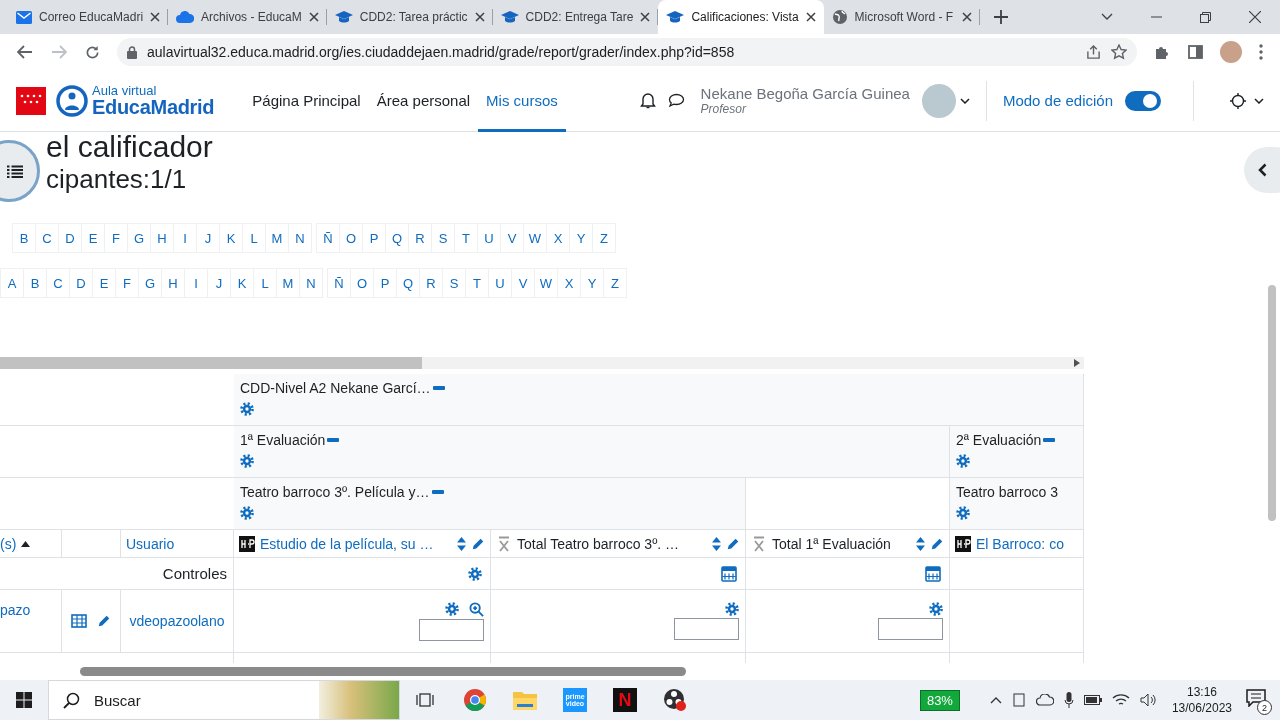  Describe the element at coordinates (242, 283) in the screenshot. I see `letter-filter-link: K` at that location.